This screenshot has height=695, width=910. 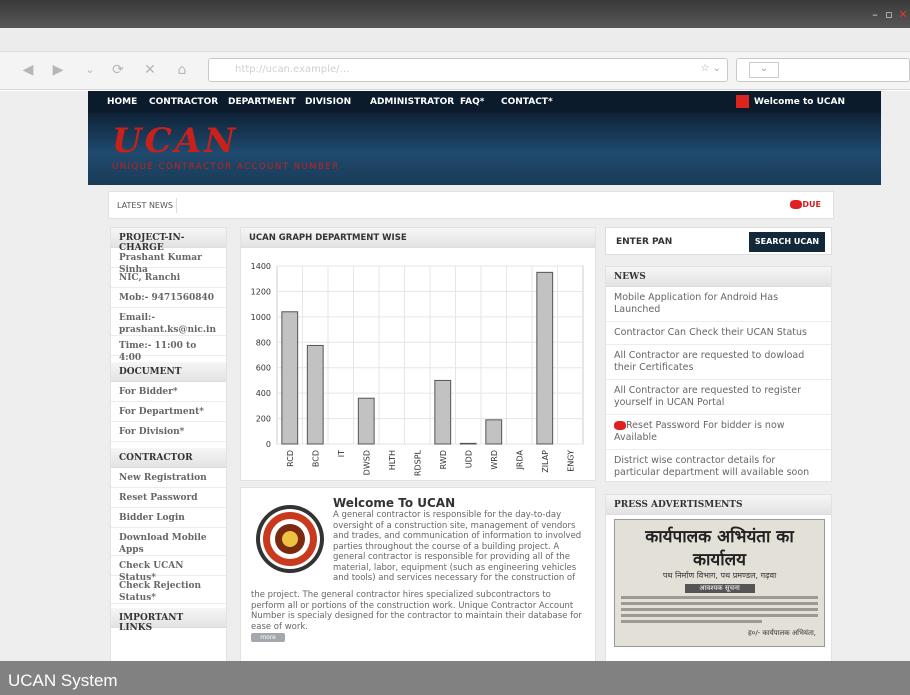 What do you see at coordinates (805, 204) in the screenshot?
I see `due-badge: DUE` at bounding box center [805, 204].